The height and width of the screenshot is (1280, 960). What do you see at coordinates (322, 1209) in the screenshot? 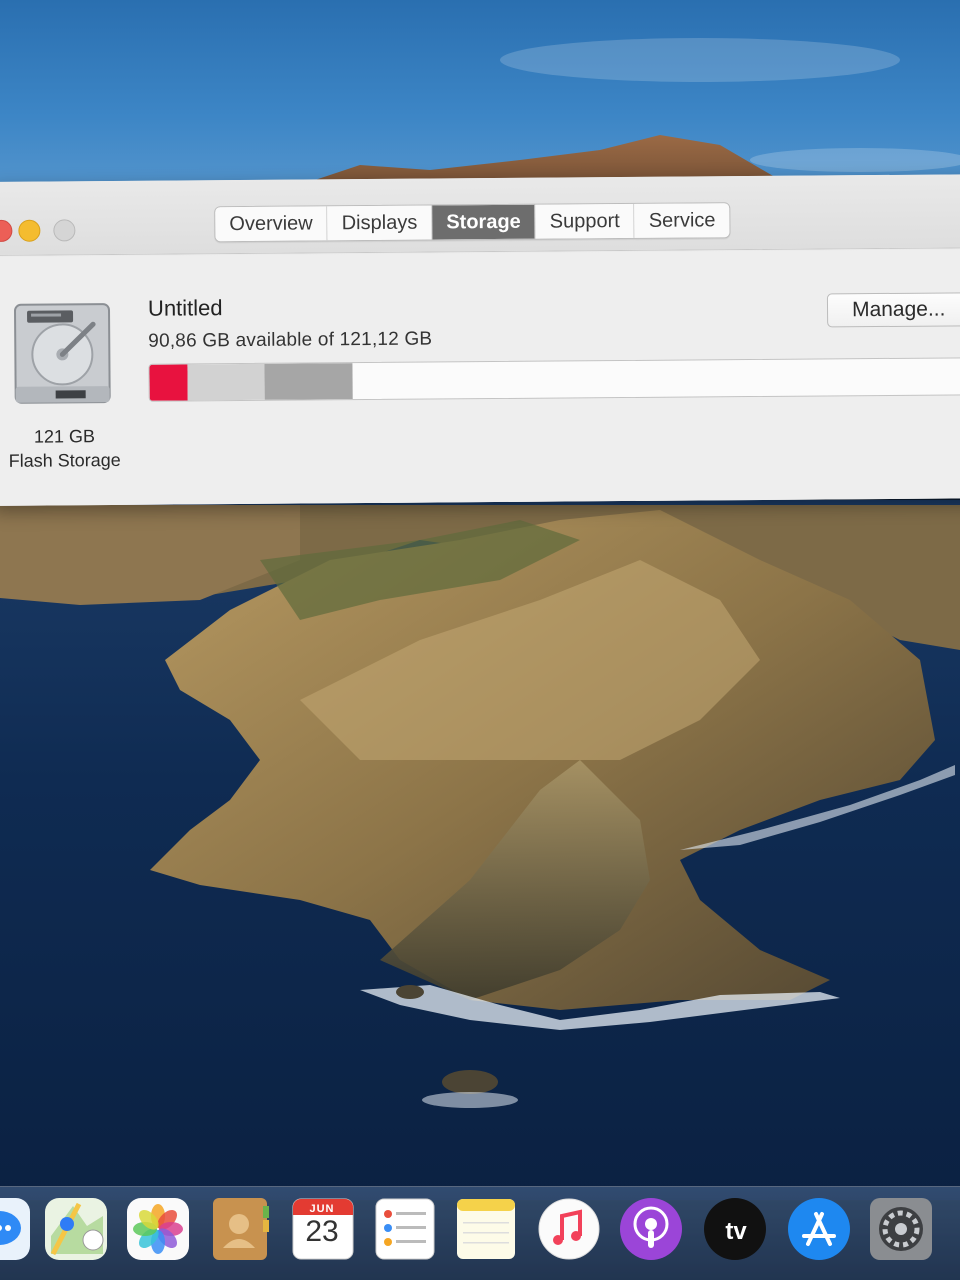
I see `calendar-month: JUN` at bounding box center [322, 1209].